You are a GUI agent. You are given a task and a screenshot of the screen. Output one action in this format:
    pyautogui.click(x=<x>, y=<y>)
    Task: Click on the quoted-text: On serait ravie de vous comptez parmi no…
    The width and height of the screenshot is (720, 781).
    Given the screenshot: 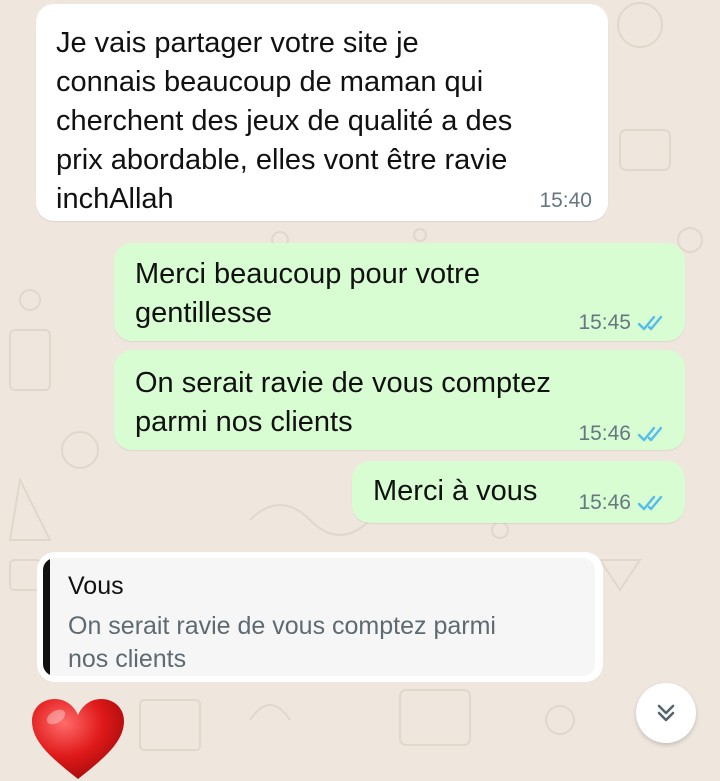 What is the action you would take?
    pyautogui.click(x=282, y=642)
    